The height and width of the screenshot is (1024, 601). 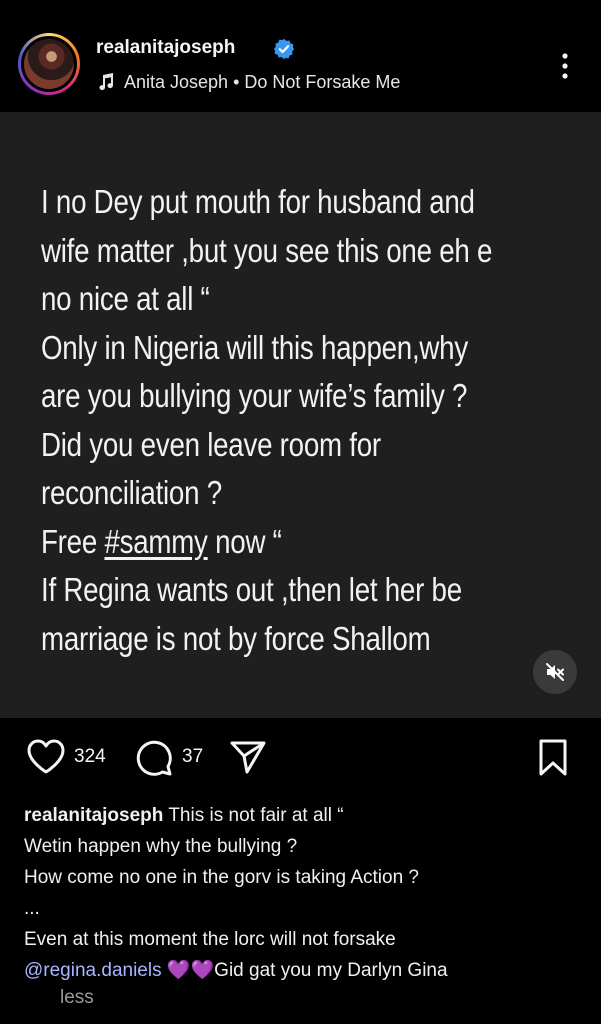 I want to click on free-suffix: now “, so click(x=244, y=541).